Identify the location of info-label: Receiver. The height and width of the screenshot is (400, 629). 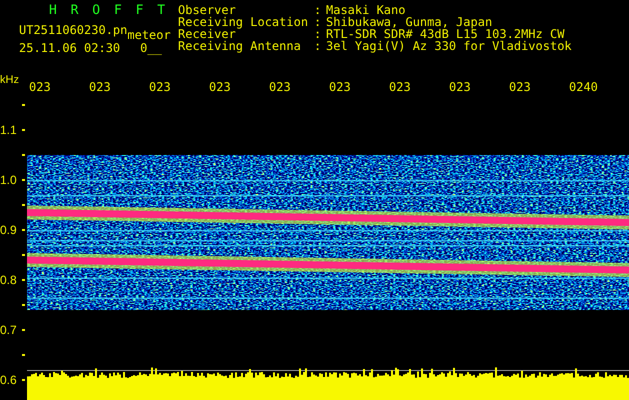
(207, 34).